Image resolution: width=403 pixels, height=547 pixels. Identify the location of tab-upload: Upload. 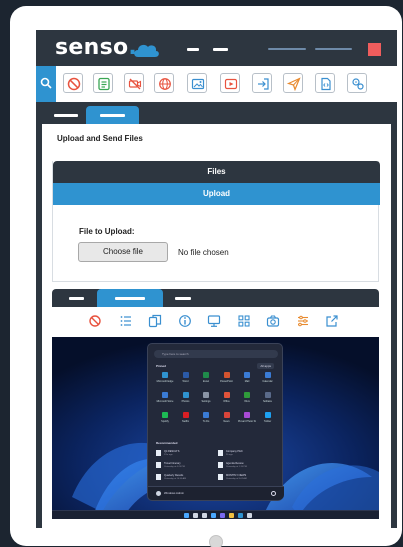
(216, 194).